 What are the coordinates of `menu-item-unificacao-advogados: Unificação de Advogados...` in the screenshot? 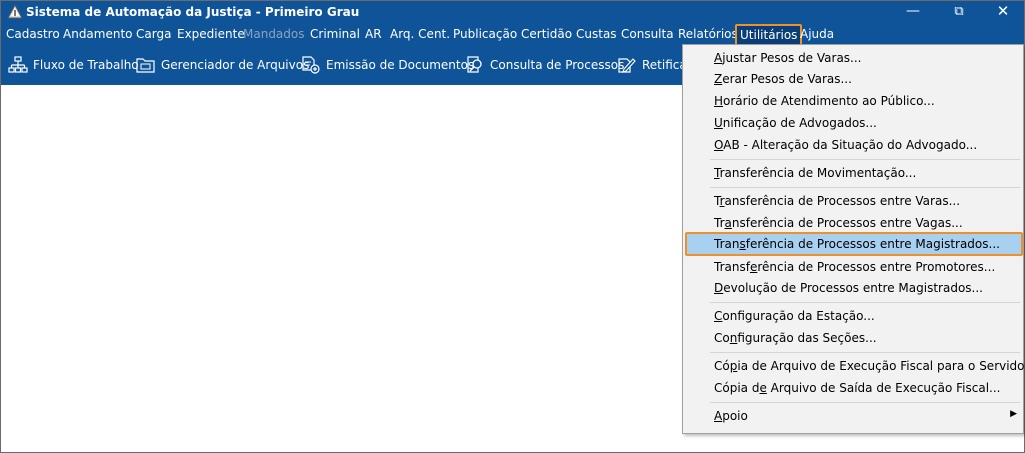 It's located at (795, 123).